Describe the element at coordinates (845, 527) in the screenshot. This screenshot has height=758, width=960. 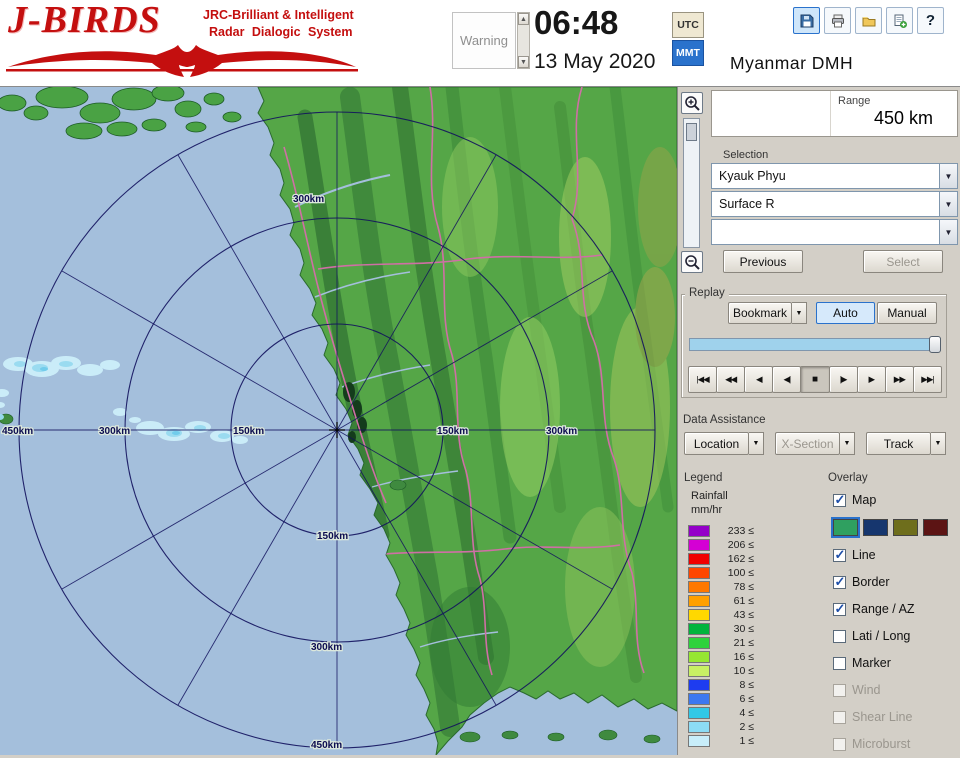
I see `palette-swatch-green` at that location.